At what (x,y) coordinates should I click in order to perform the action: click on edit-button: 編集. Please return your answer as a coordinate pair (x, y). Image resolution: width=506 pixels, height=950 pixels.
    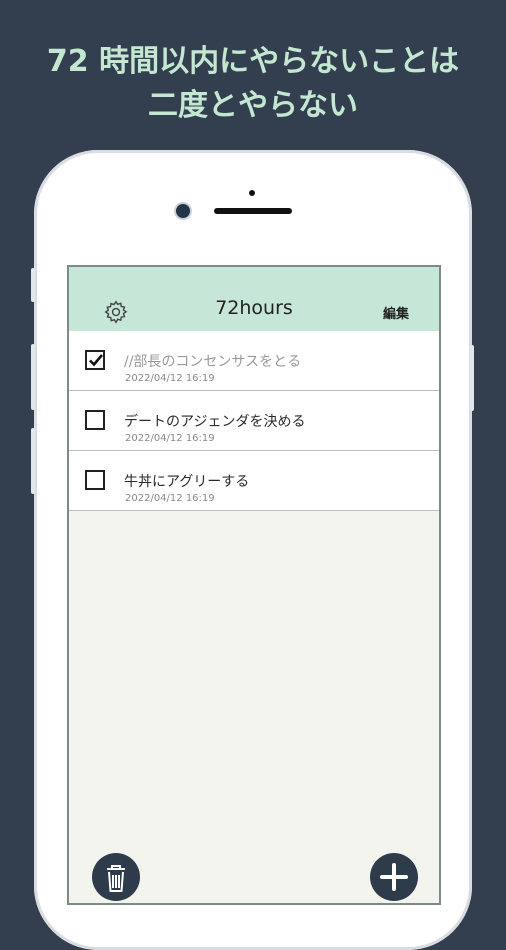
    Looking at the image, I should click on (396, 312).